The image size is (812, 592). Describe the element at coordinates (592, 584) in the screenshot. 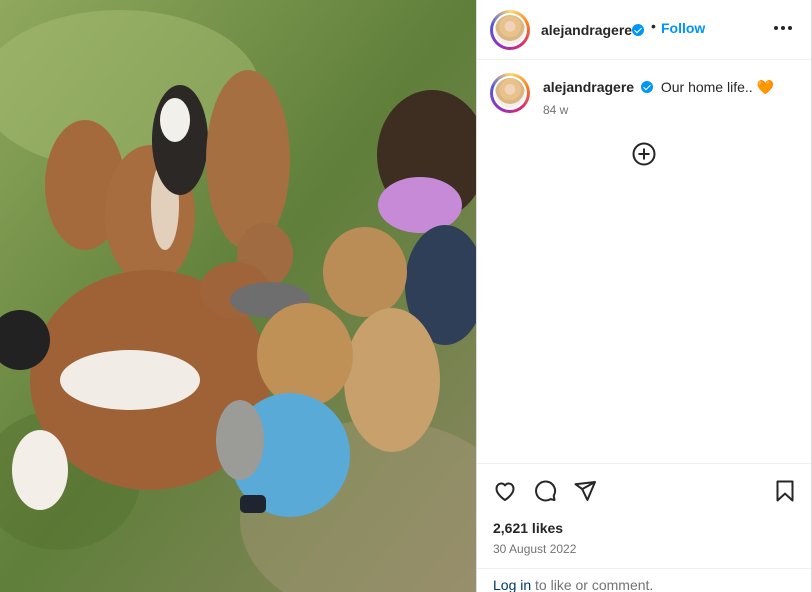

I see `login-prompt-suffix: to like or comment.` at that location.